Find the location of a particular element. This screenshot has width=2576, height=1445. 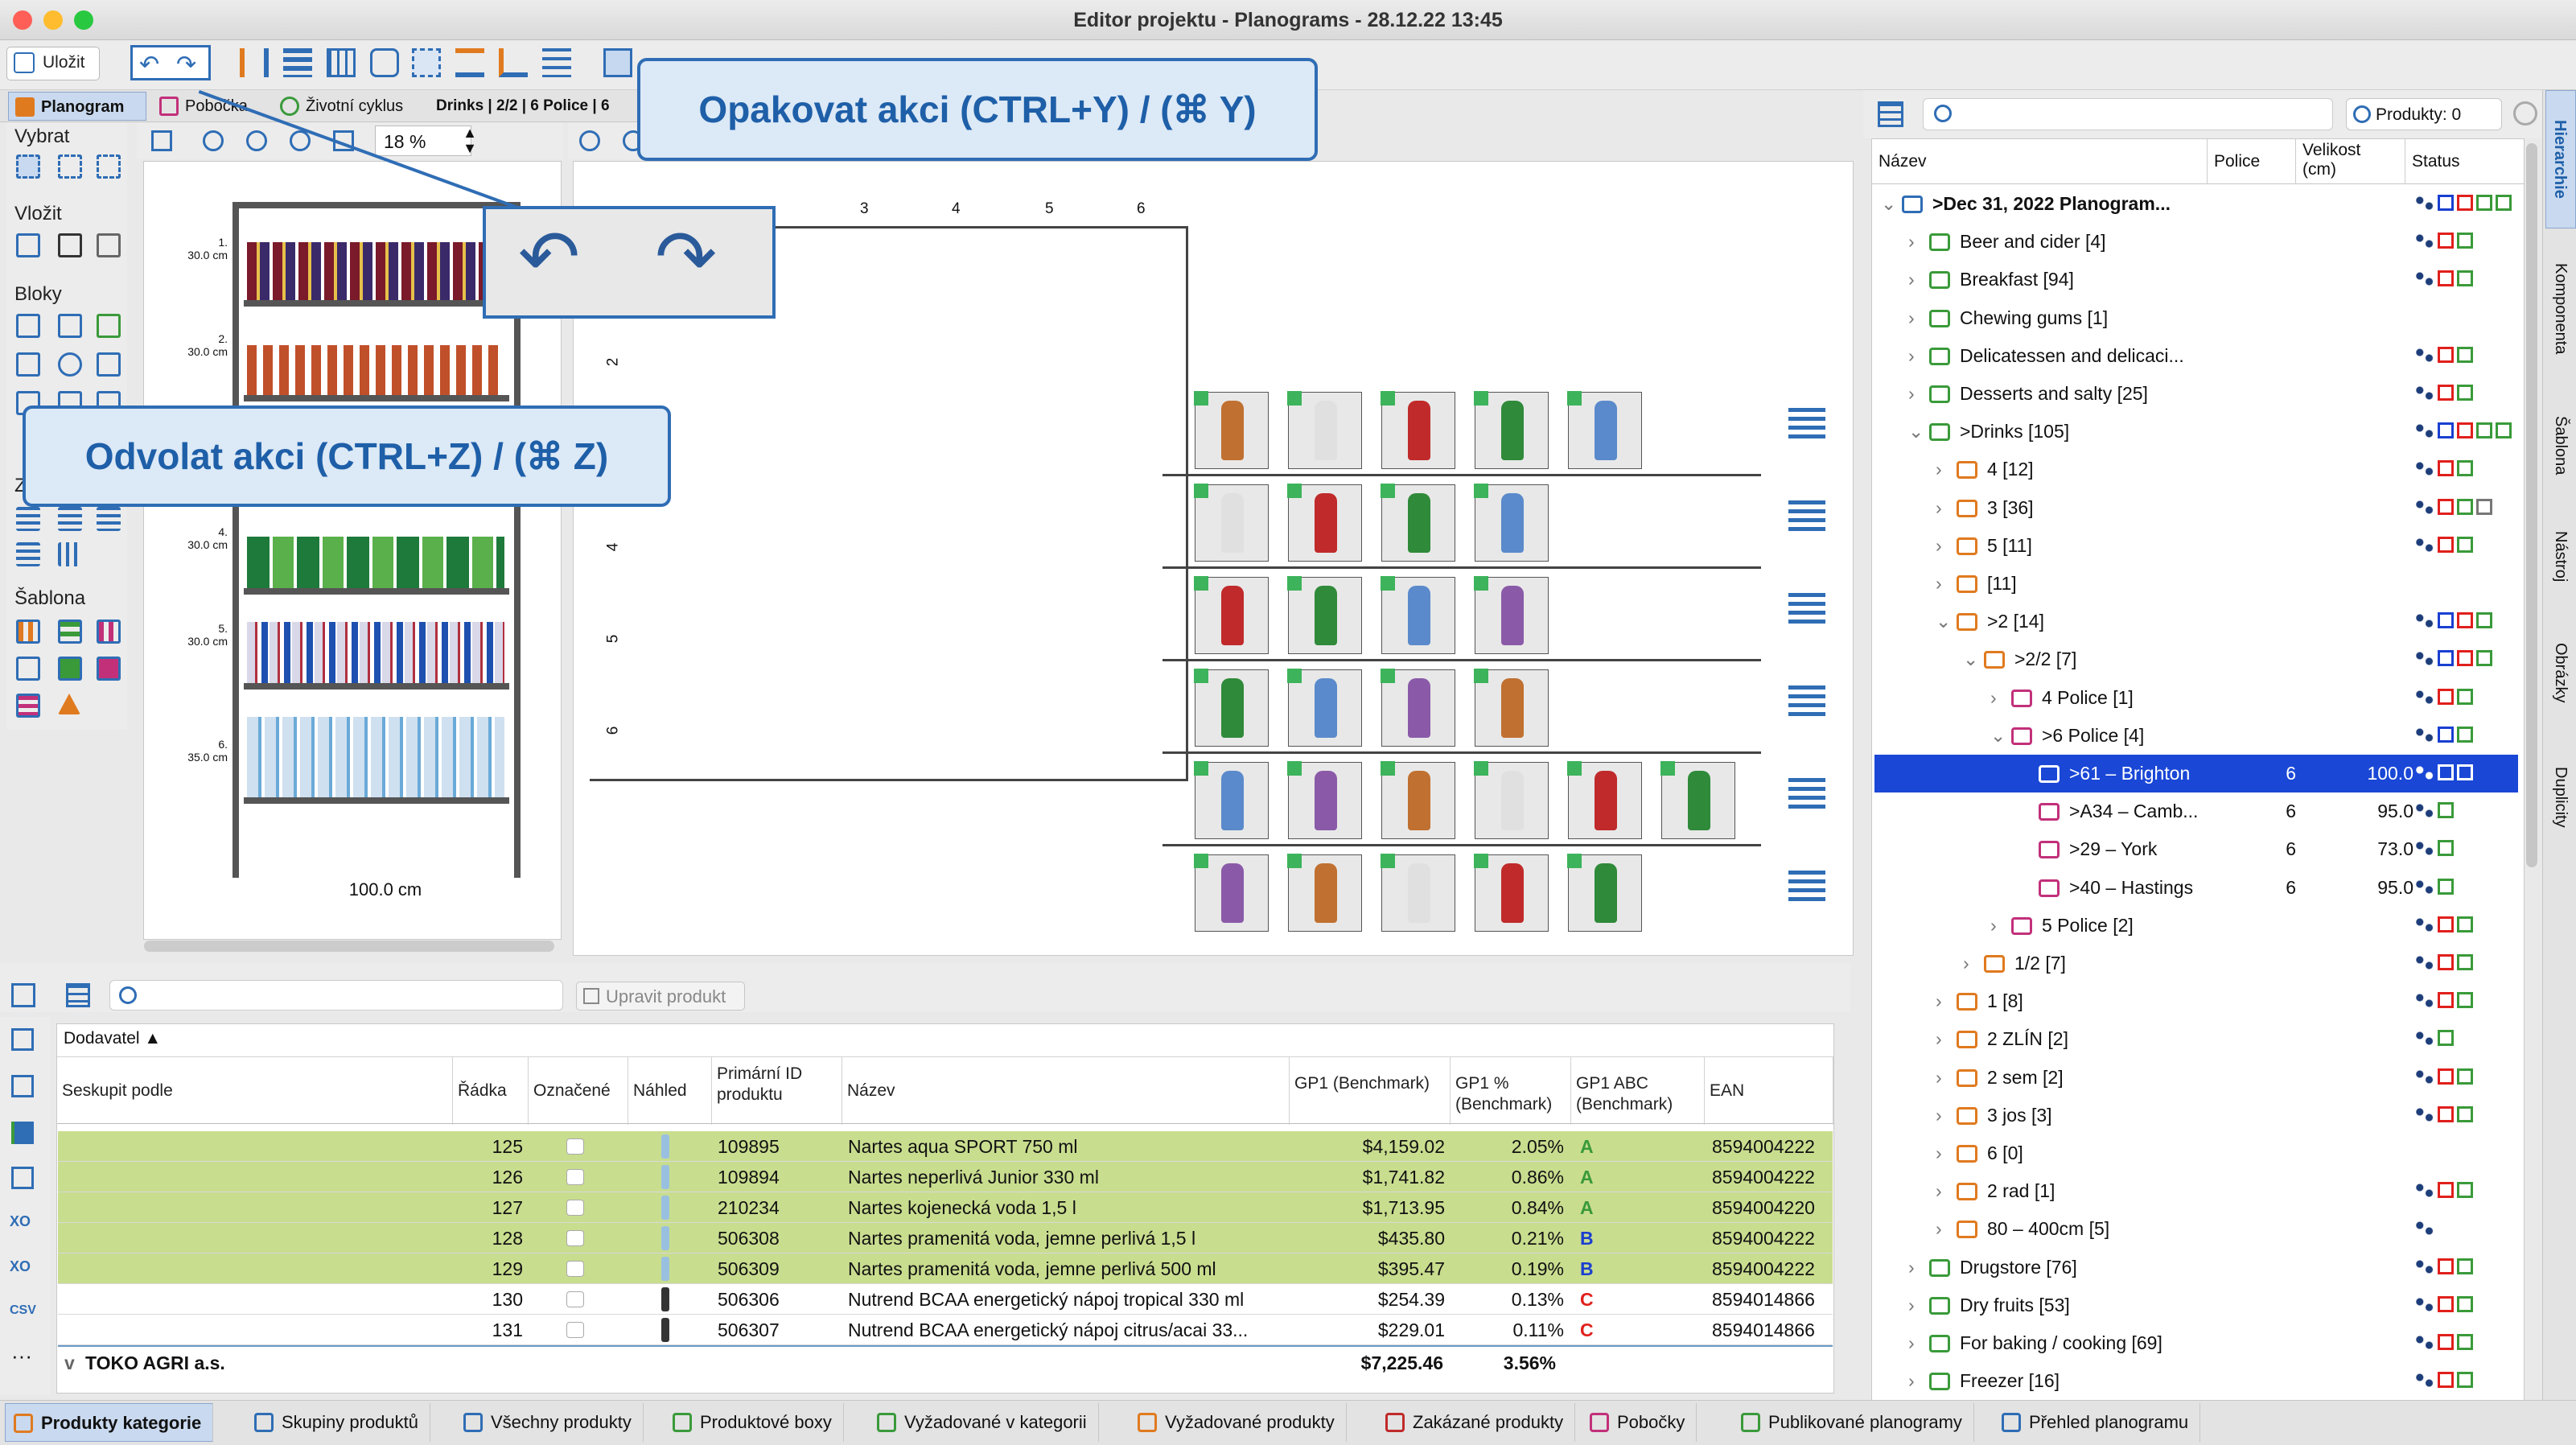

bottom-tab-forbidden-products: Zakázané produkty is located at coordinates (1476, 1422).